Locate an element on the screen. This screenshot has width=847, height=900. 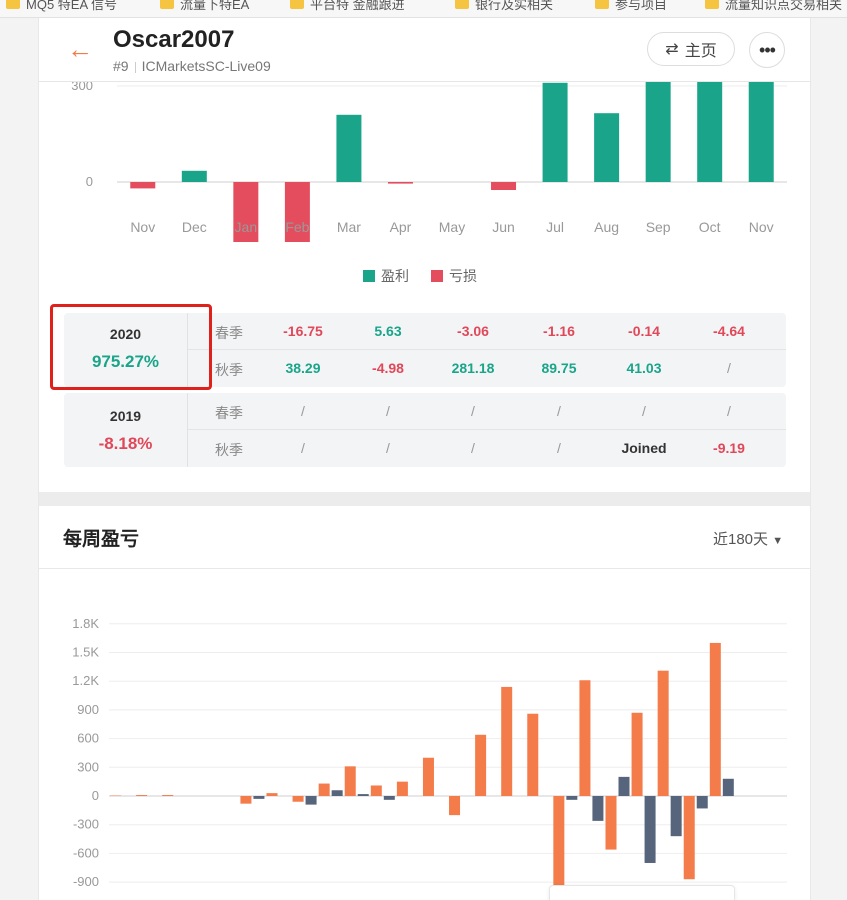
season-row: 春季 / / / / / / is located at coordinates (487, 411).